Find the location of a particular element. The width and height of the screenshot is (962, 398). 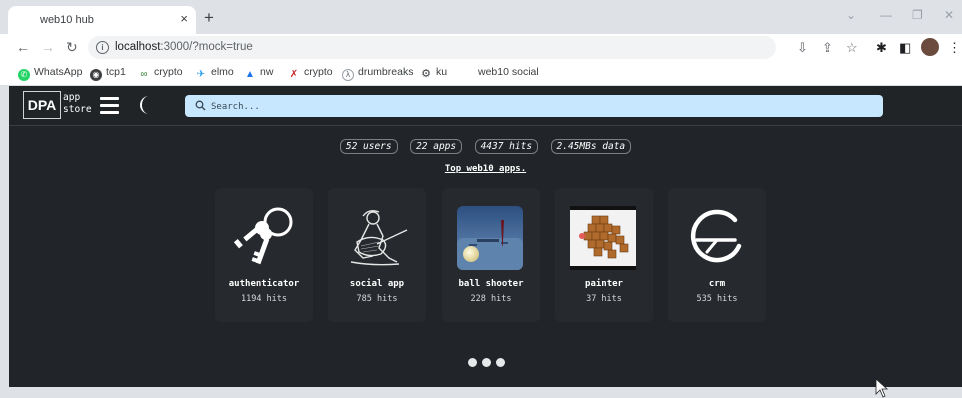

gear-icon: ⚙ is located at coordinates (426, 74).